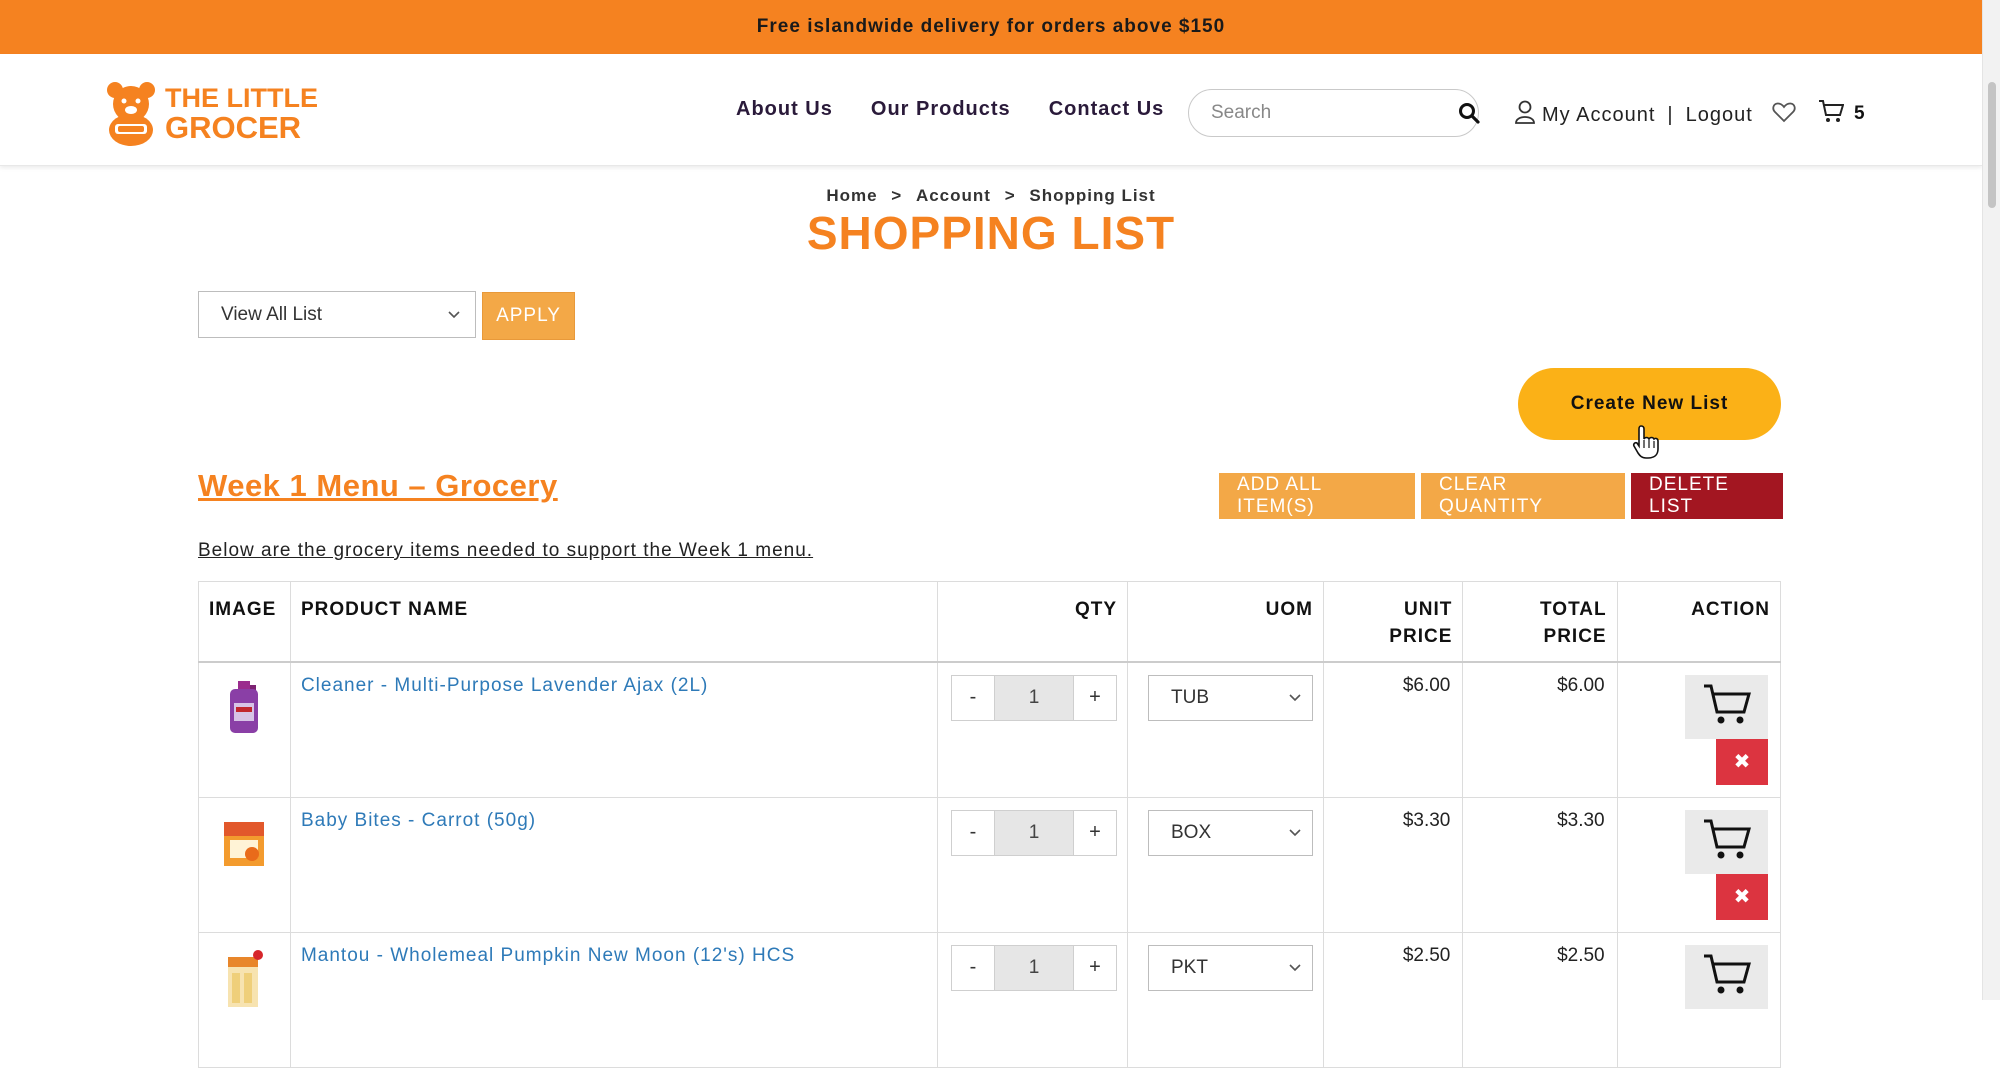 The height and width of the screenshot is (1068, 2000). Describe the element at coordinates (272, 314) in the screenshot. I see `list-filter-value: View All List` at that location.